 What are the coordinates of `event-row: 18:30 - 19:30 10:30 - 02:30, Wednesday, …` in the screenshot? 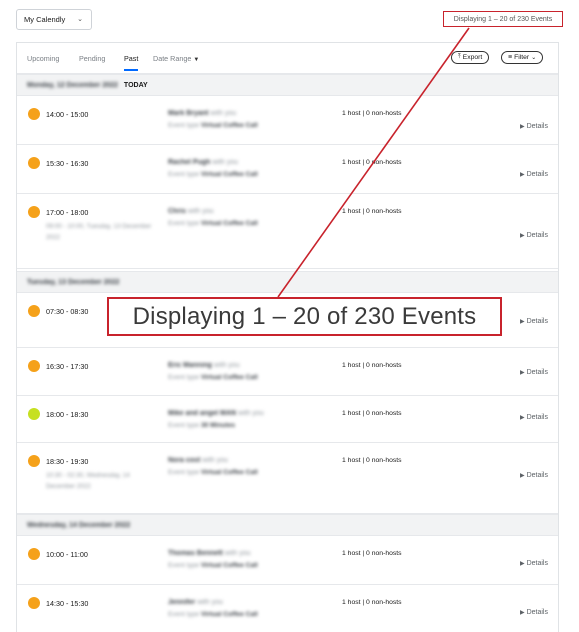 It's located at (287, 478).